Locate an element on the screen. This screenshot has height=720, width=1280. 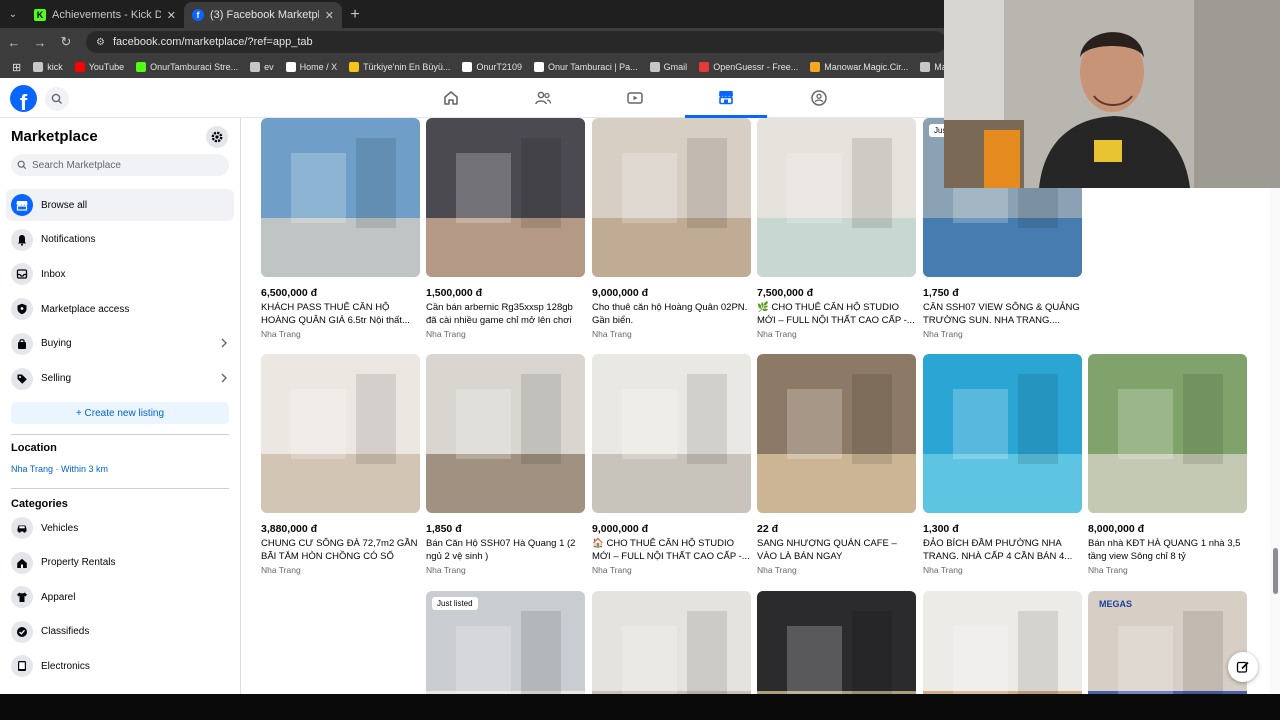
browser-tab-kick: K Achievements - Kick Dashboard ✕ is located at coordinates (105, 15).